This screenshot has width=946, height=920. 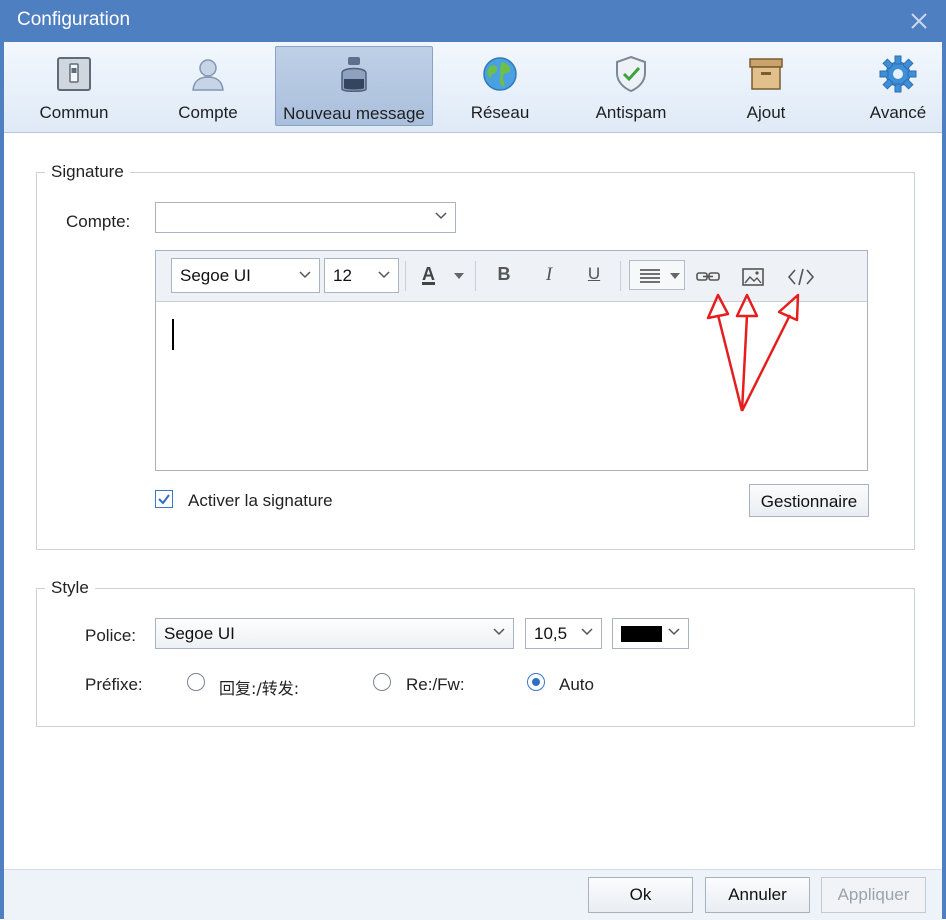 I want to click on close-icon, so click(x=919, y=21).